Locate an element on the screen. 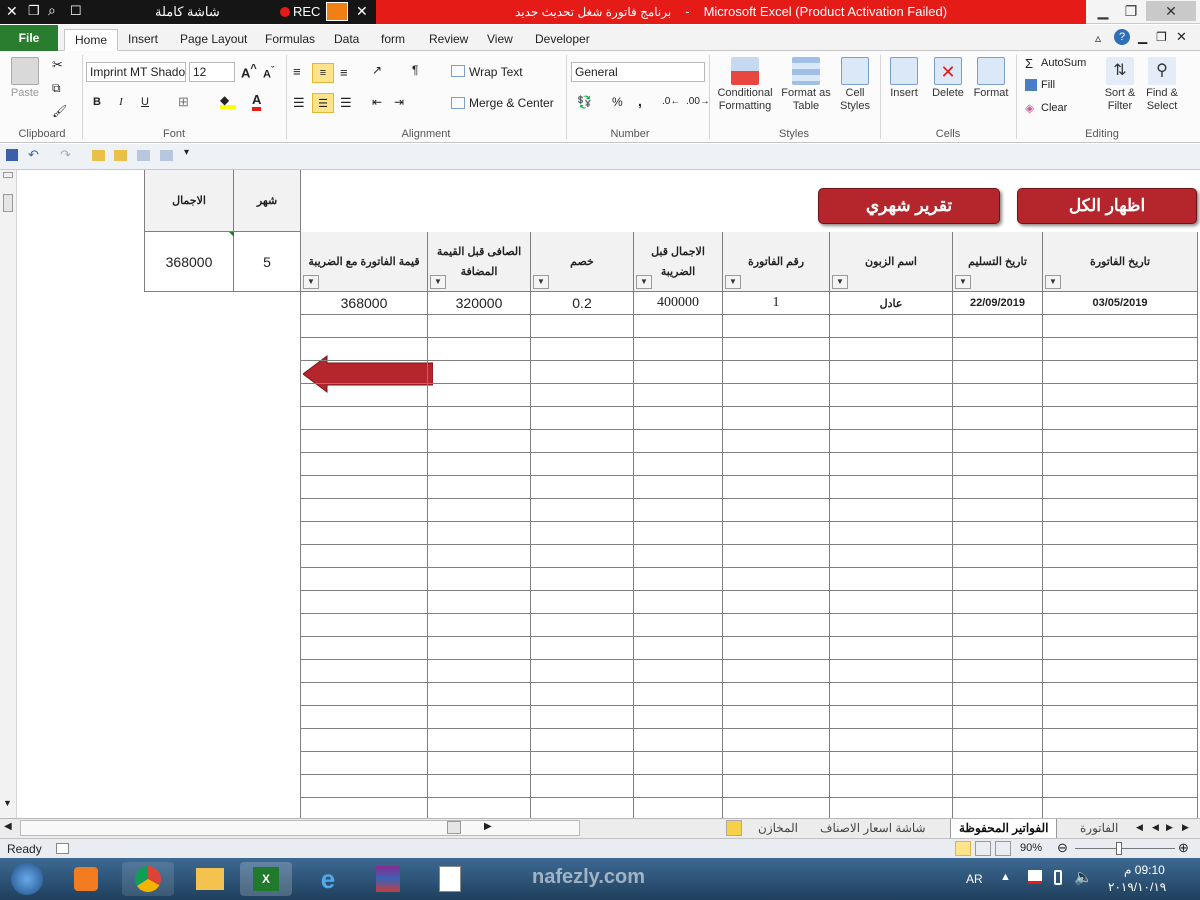 This screenshot has width=1200, height=900. shrink-font-icon: Aˇ is located at coordinates (268, 73).